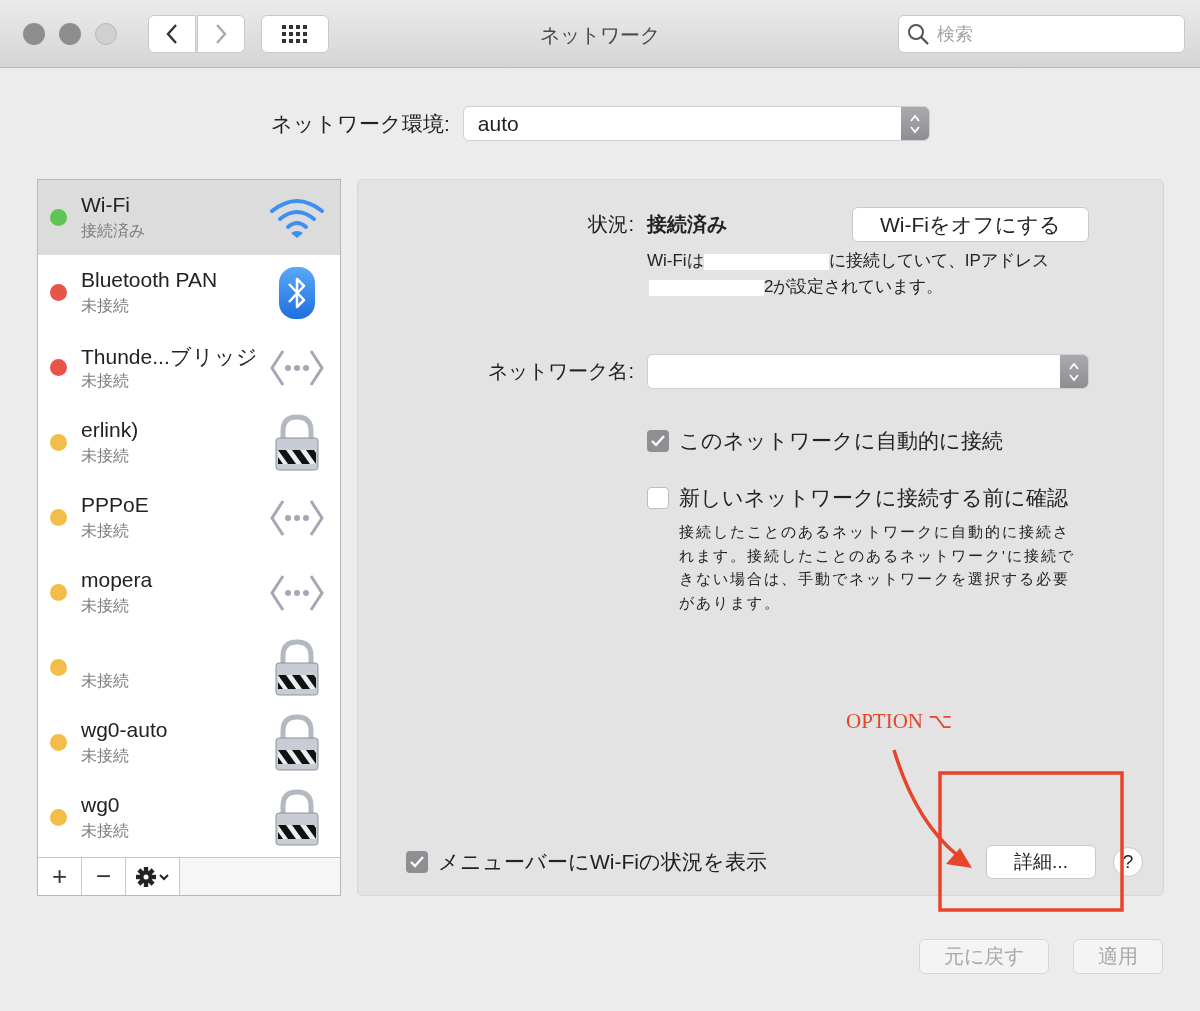 Image resolution: width=1200 pixels, height=1011 pixels. I want to click on status-value: 接続済み, so click(687, 224).